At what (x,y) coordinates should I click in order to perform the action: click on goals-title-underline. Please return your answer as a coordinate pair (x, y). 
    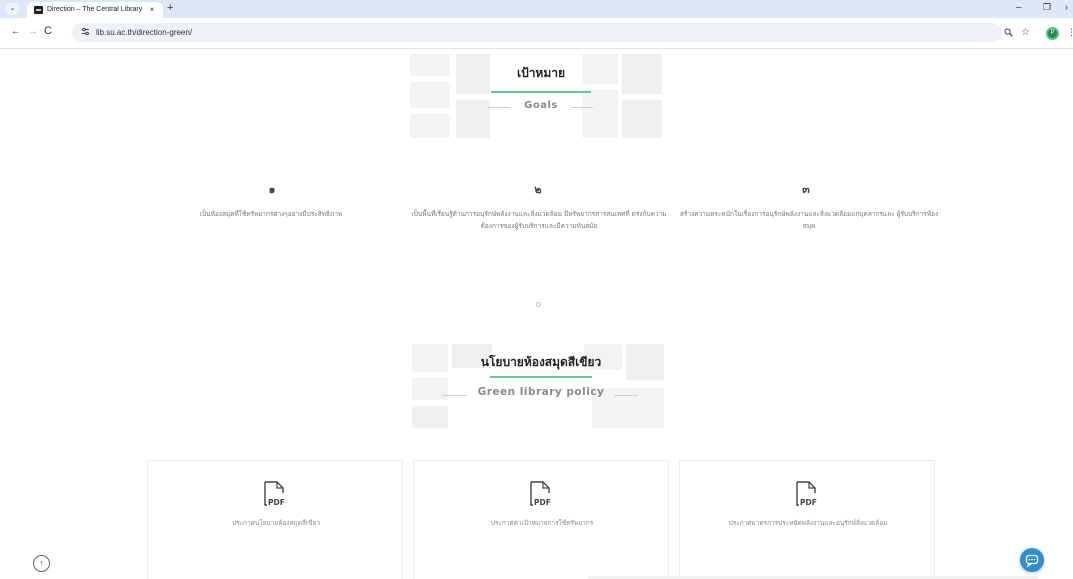
    Looking at the image, I should click on (541, 92).